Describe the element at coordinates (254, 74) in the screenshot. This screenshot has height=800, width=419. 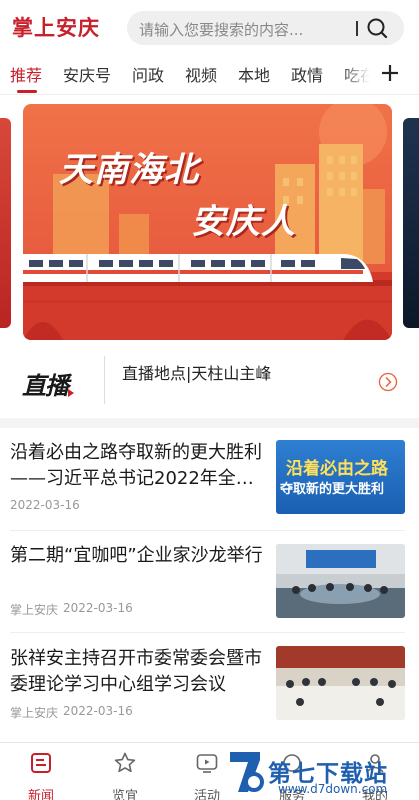
I see `tab-local: 本地` at that location.